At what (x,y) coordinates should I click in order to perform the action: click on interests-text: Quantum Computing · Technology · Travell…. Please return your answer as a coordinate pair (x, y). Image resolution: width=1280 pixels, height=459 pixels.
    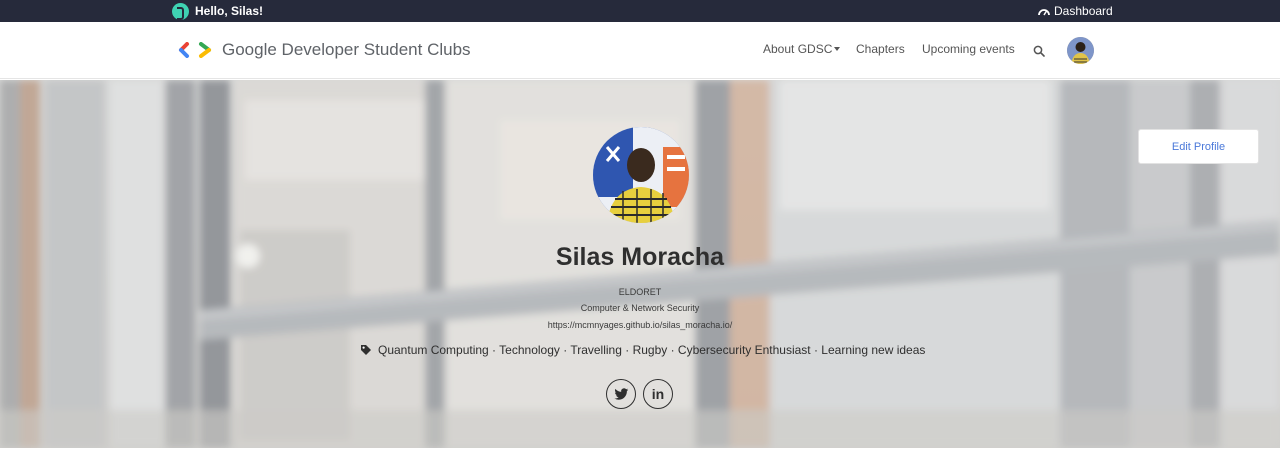
    Looking at the image, I should click on (652, 350).